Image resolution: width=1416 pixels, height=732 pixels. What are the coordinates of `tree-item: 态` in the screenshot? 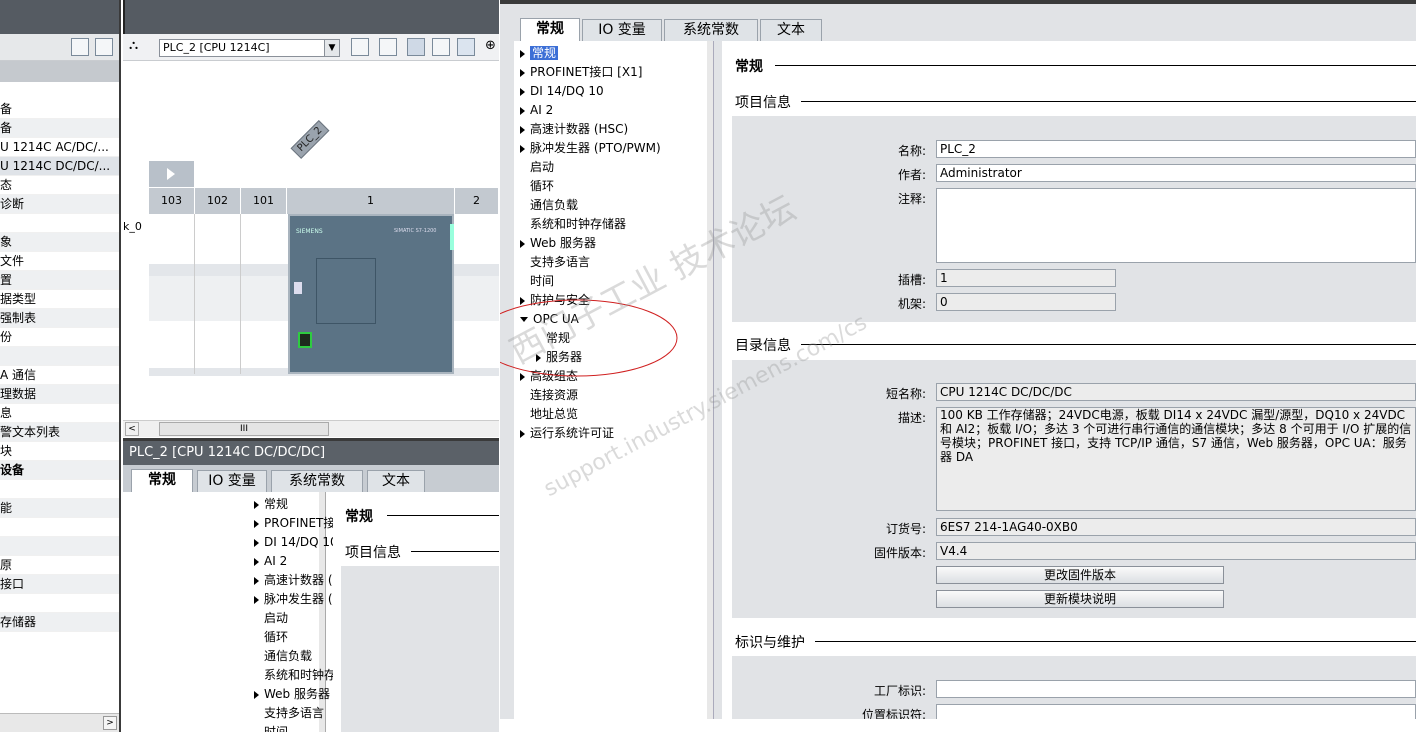 It's located at (59, 185).